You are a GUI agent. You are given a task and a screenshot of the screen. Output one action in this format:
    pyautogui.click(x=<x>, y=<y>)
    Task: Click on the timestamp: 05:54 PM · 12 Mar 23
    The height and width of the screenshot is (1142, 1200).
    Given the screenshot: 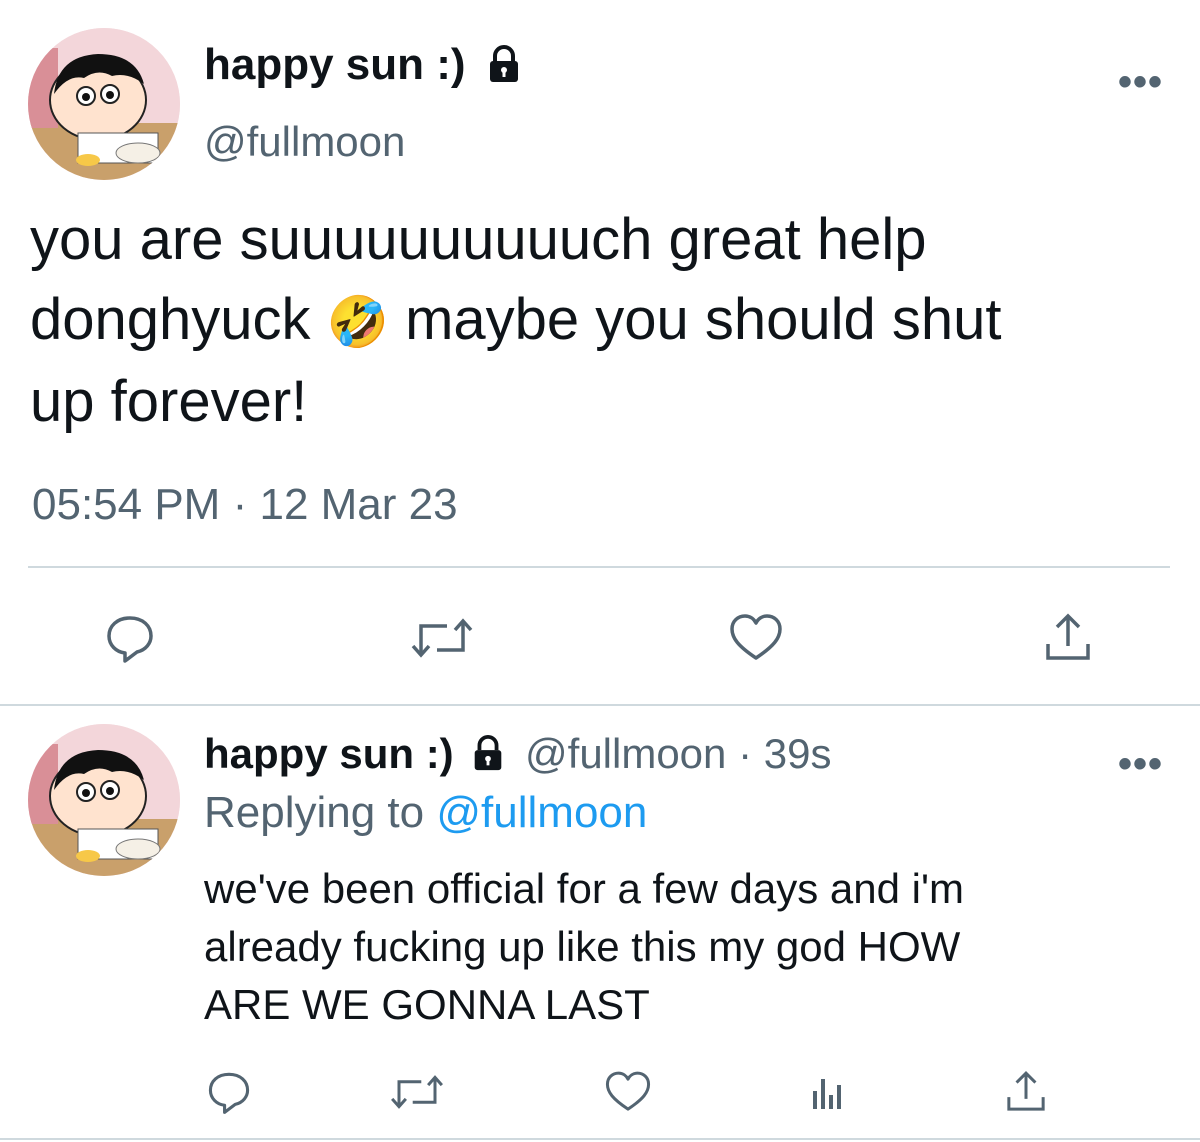 What is the action you would take?
    pyautogui.click(x=245, y=505)
    